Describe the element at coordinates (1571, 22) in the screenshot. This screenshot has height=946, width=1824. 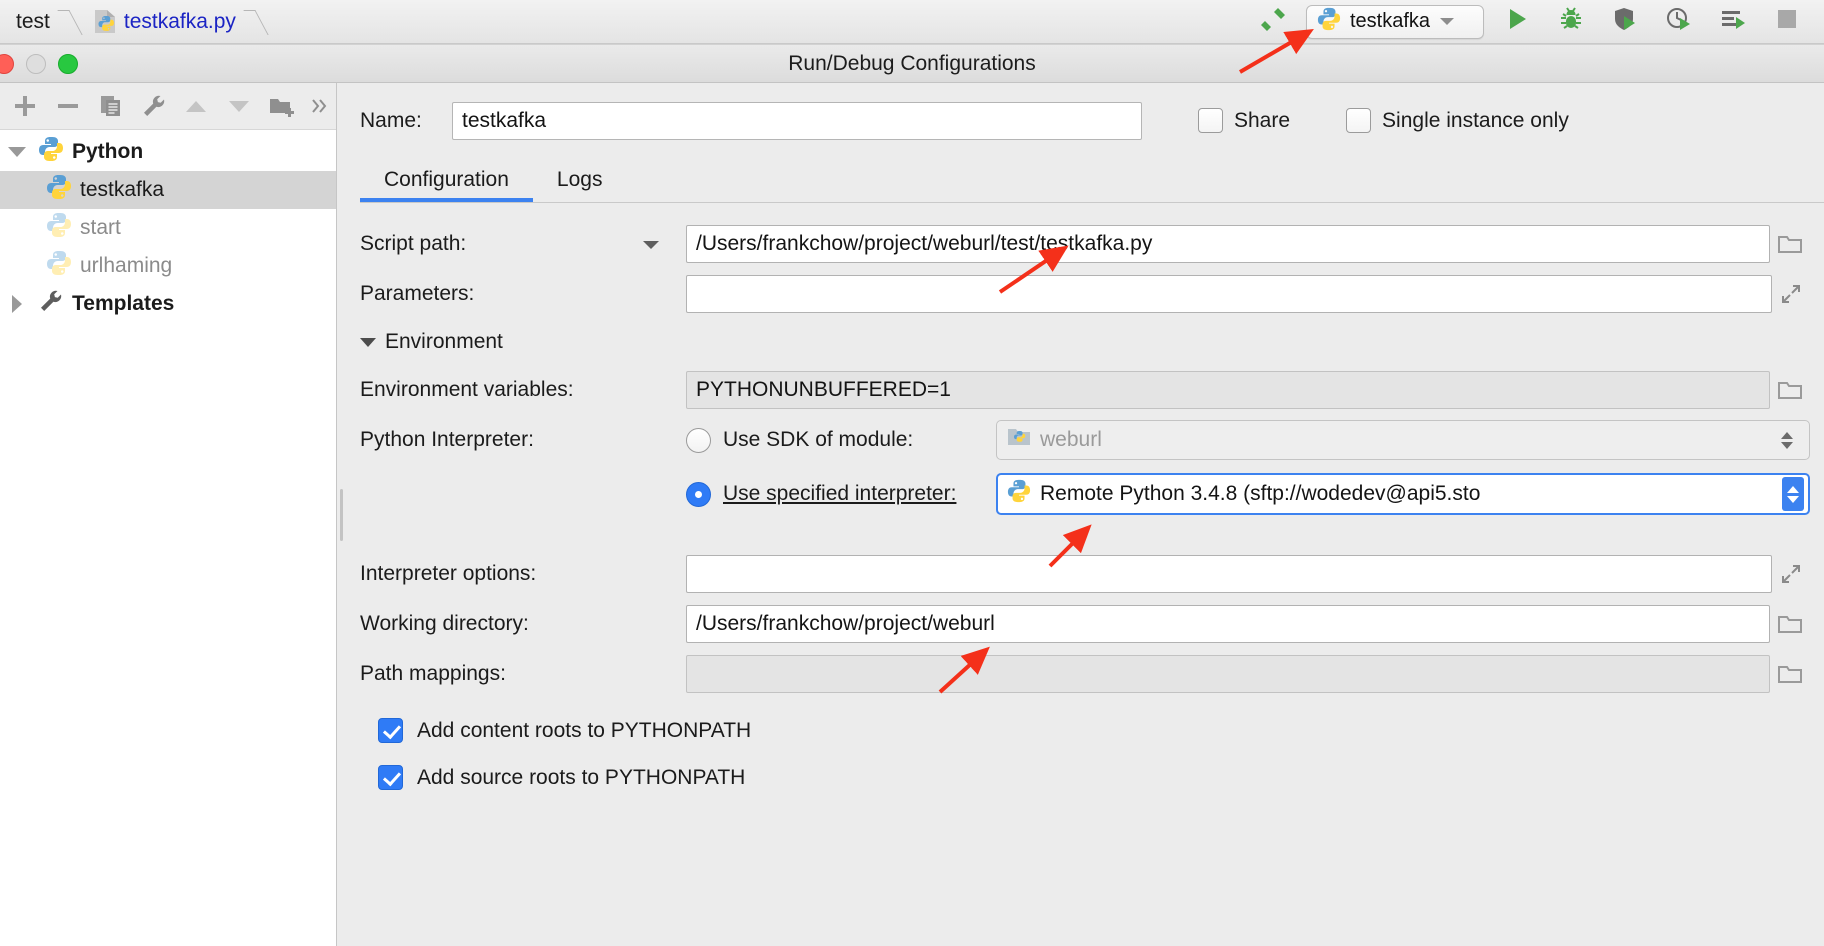
I see `debug-button` at that location.